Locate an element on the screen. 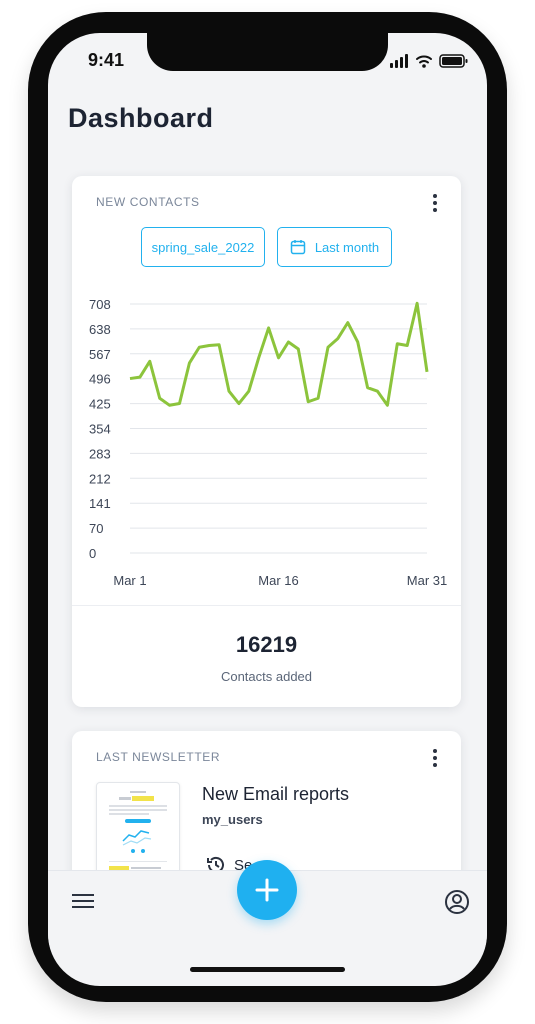  y-tick-label: 425 is located at coordinates (100, 404).